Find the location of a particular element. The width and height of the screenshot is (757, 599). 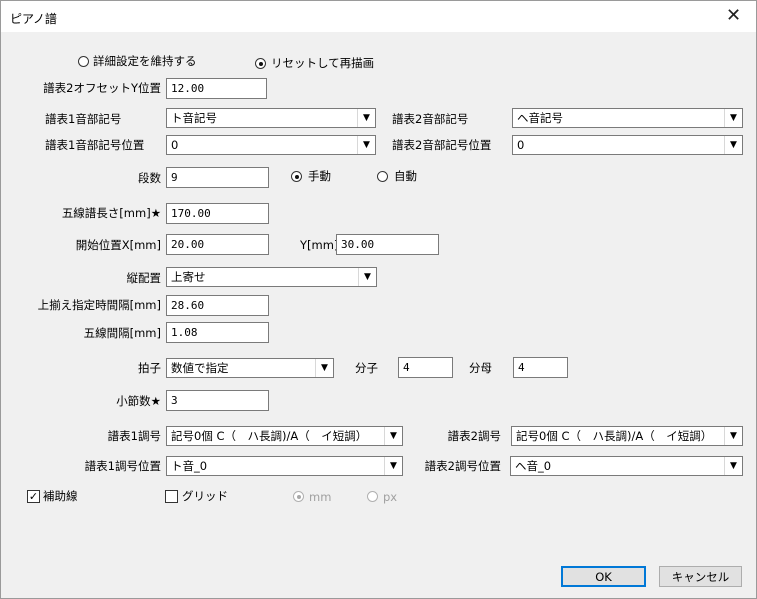

start-x-input is located at coordinates (217, 244).